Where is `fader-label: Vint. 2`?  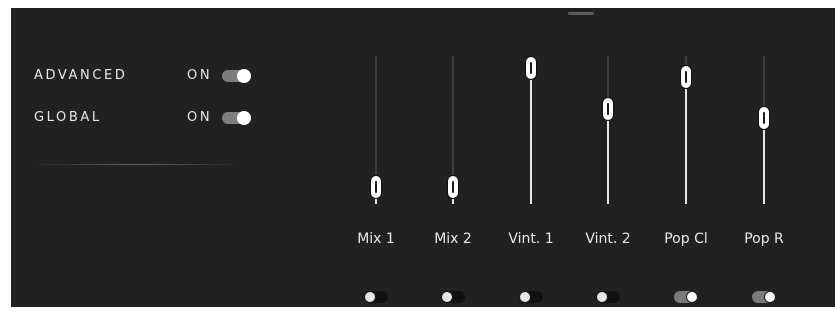 fader-label: Vint. 2 is located at coordinates (608, 239).